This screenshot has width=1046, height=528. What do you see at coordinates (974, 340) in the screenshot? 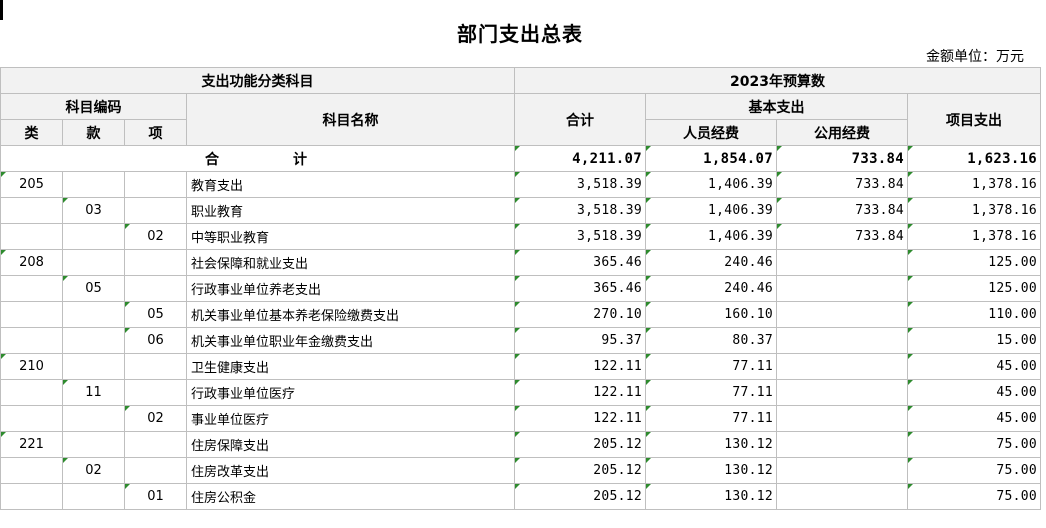
I see `cell-project: 15.00` at bounding box center [974, 340].